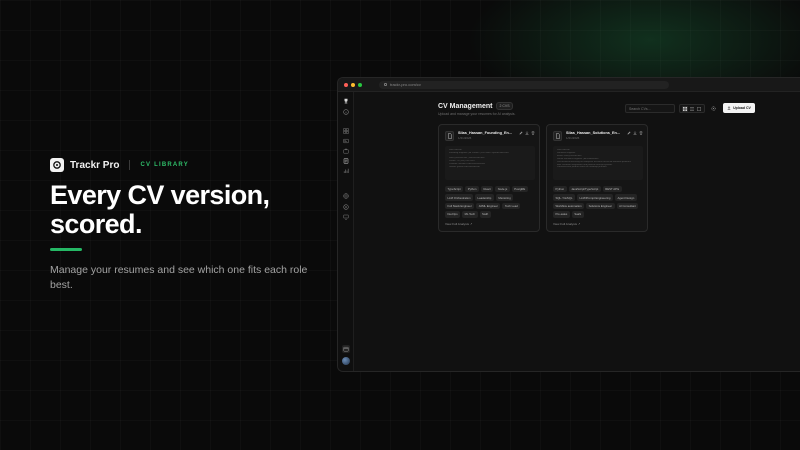 This screenshot has width=800, height=450. Describe the element at coordinates (519, 189) in the screenshot. I see `skill-tag: PostgRE` at that location.